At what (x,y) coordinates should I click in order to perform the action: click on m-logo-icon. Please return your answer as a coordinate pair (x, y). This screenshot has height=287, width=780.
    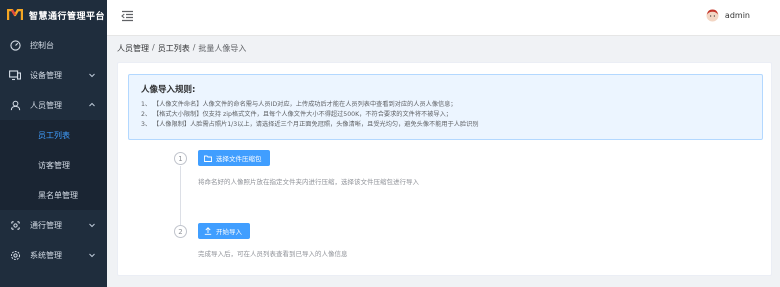
    Looking at the image, I should click on (15, 14).